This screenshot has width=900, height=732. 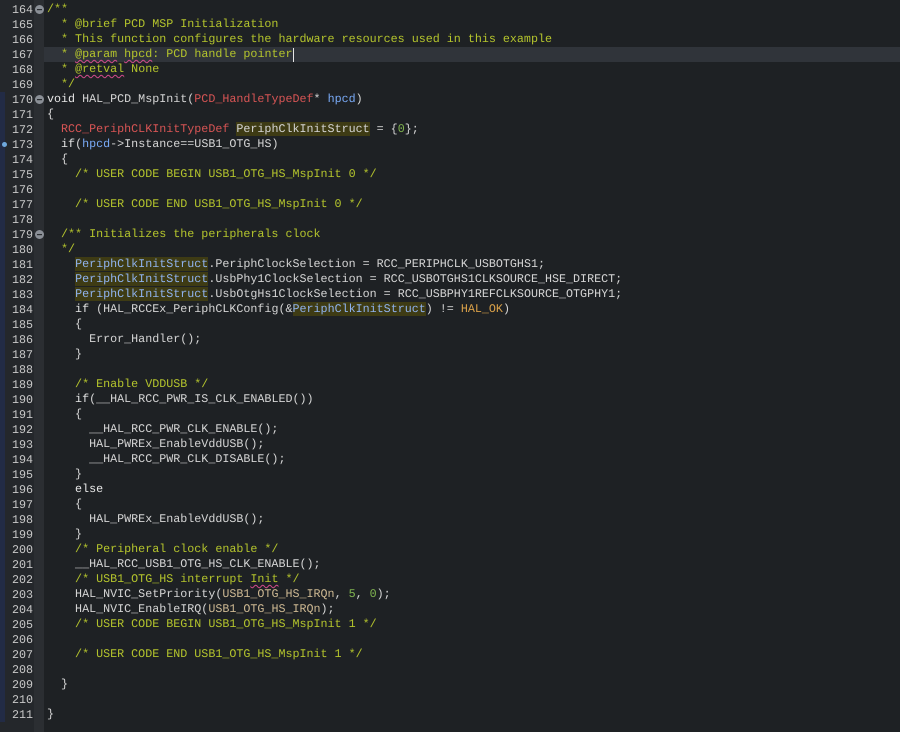 I want to click on code-line: PeriphClkInitStruct.PeriphClockSelection = RCC_PERIPHCLK_USBOTGHS1;, so click(x=309, y=264).